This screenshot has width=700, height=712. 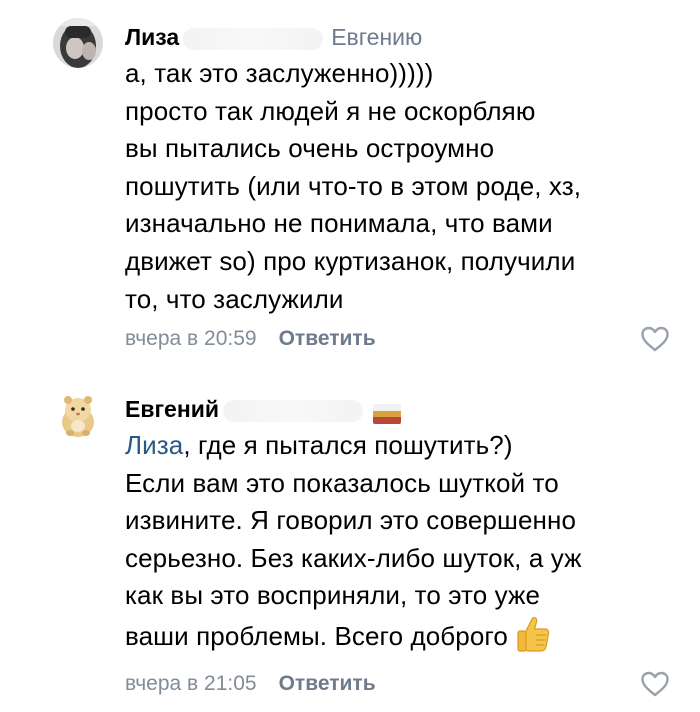 I want to click on flag-icon, so click(x=387, y=412).